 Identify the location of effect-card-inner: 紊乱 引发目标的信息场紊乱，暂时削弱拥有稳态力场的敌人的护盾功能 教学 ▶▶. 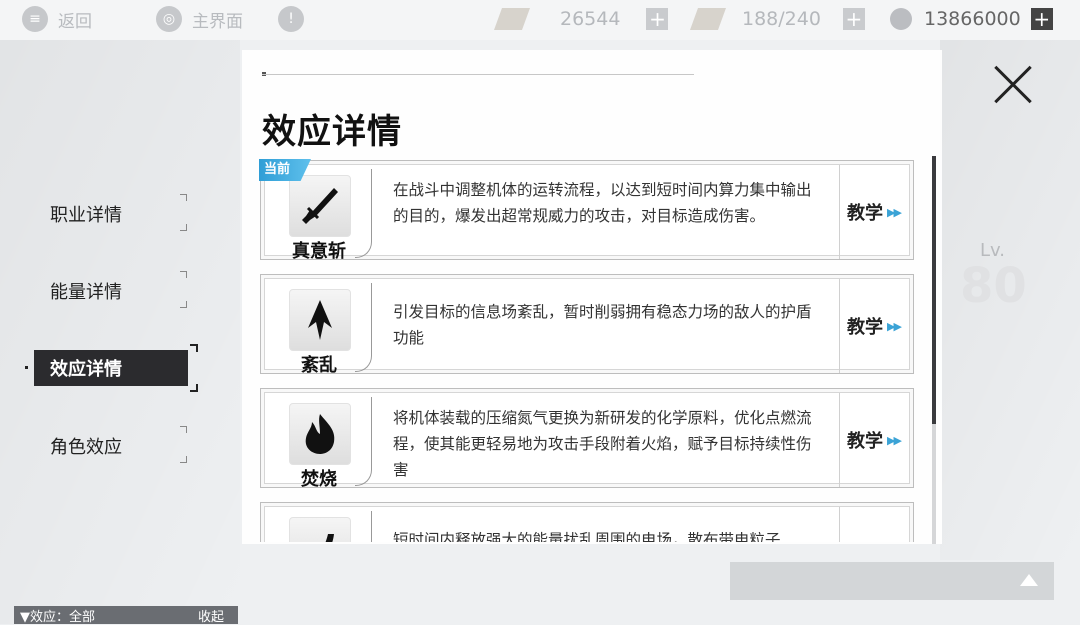
(587, 327).